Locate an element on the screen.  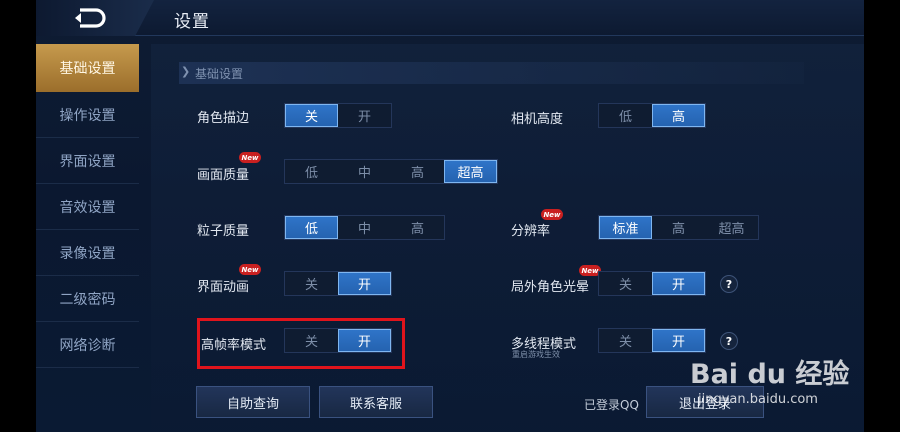
ui-animation-option-off: 关 is located at coordinates (311, 283).